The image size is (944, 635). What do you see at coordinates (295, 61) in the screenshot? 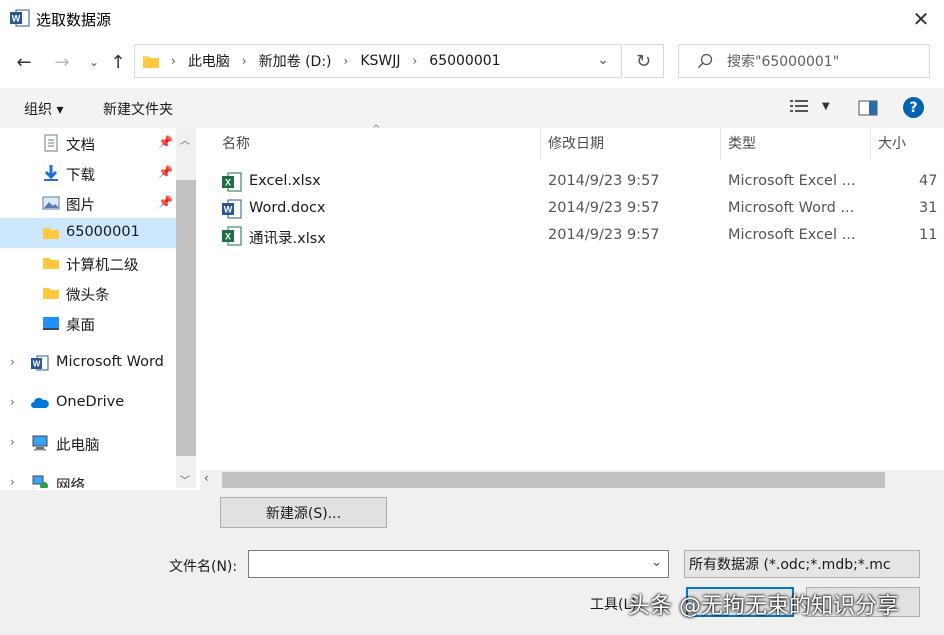
I see `breadcrumb-item: 新加卷 (D:)` at bounding box center [295, 61].